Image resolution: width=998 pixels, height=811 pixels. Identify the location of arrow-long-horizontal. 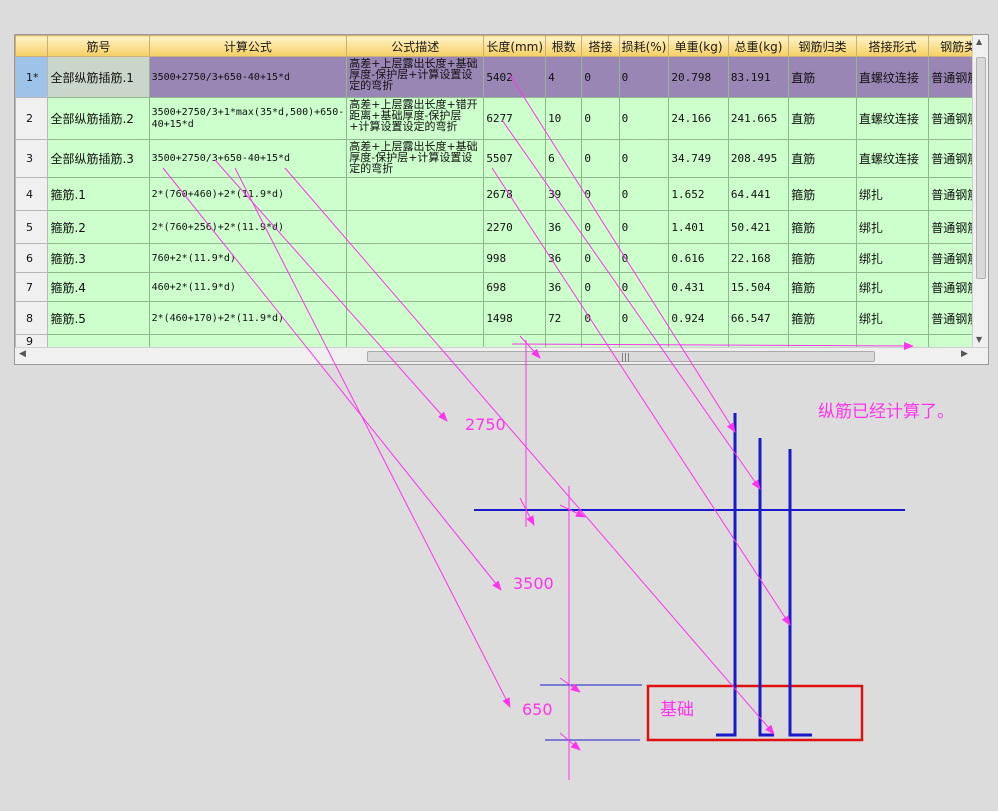
(712, 345).